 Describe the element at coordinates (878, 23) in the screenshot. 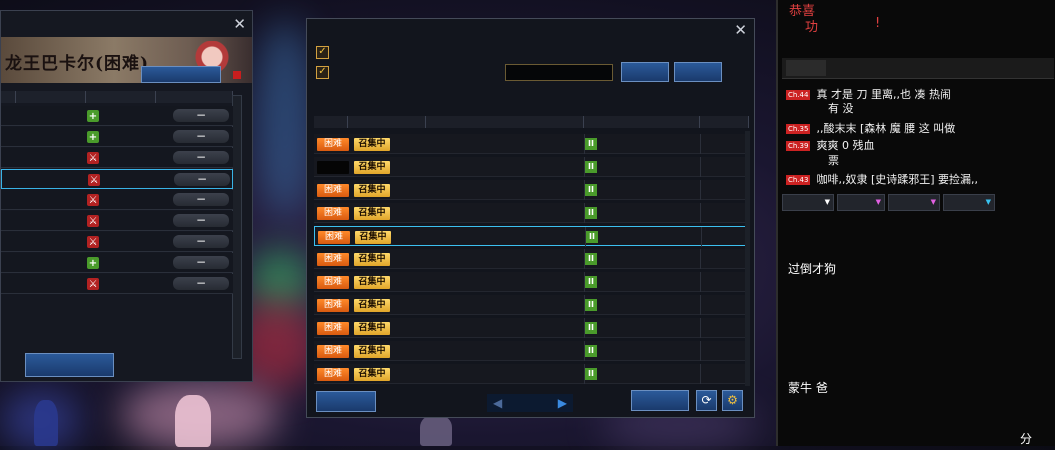

I see `notice-mark: !` at that location.